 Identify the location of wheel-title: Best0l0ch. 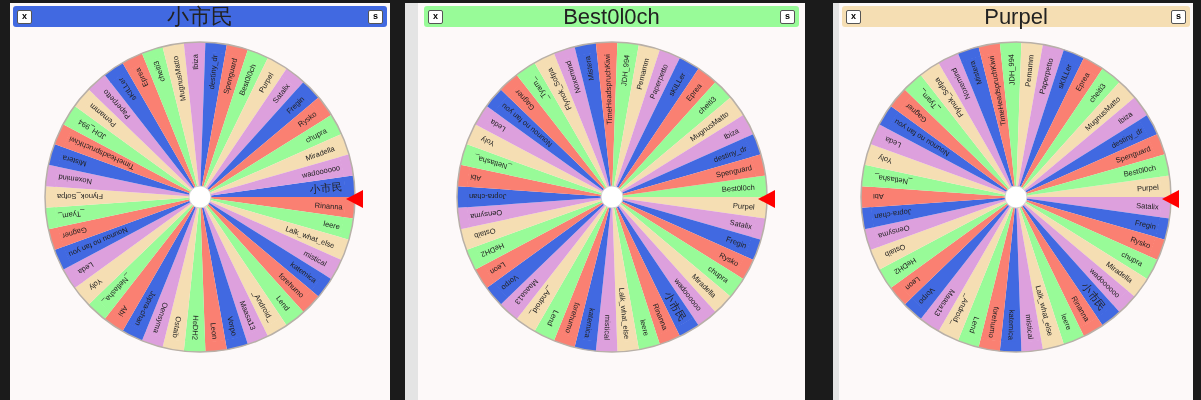
(611, 16).